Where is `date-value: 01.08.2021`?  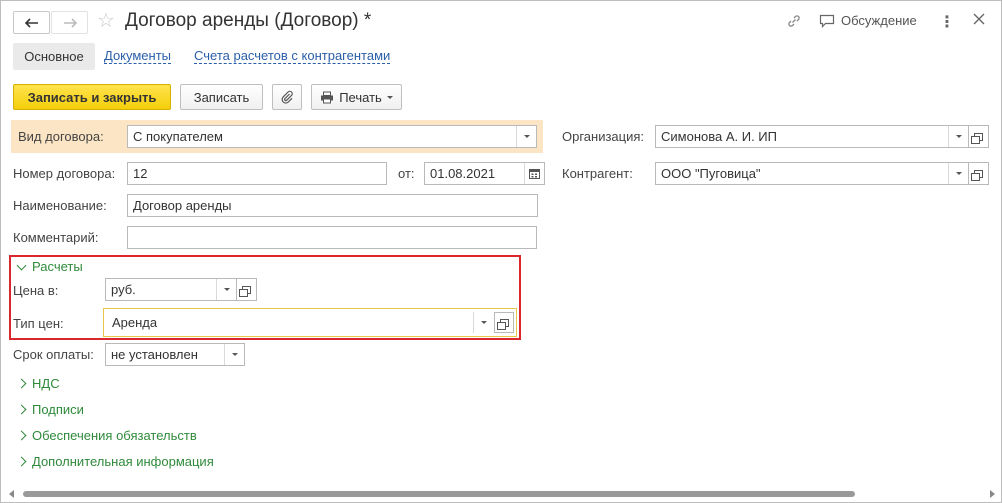 date-value: 01.08.2021 is located at coordinates (463, 173).